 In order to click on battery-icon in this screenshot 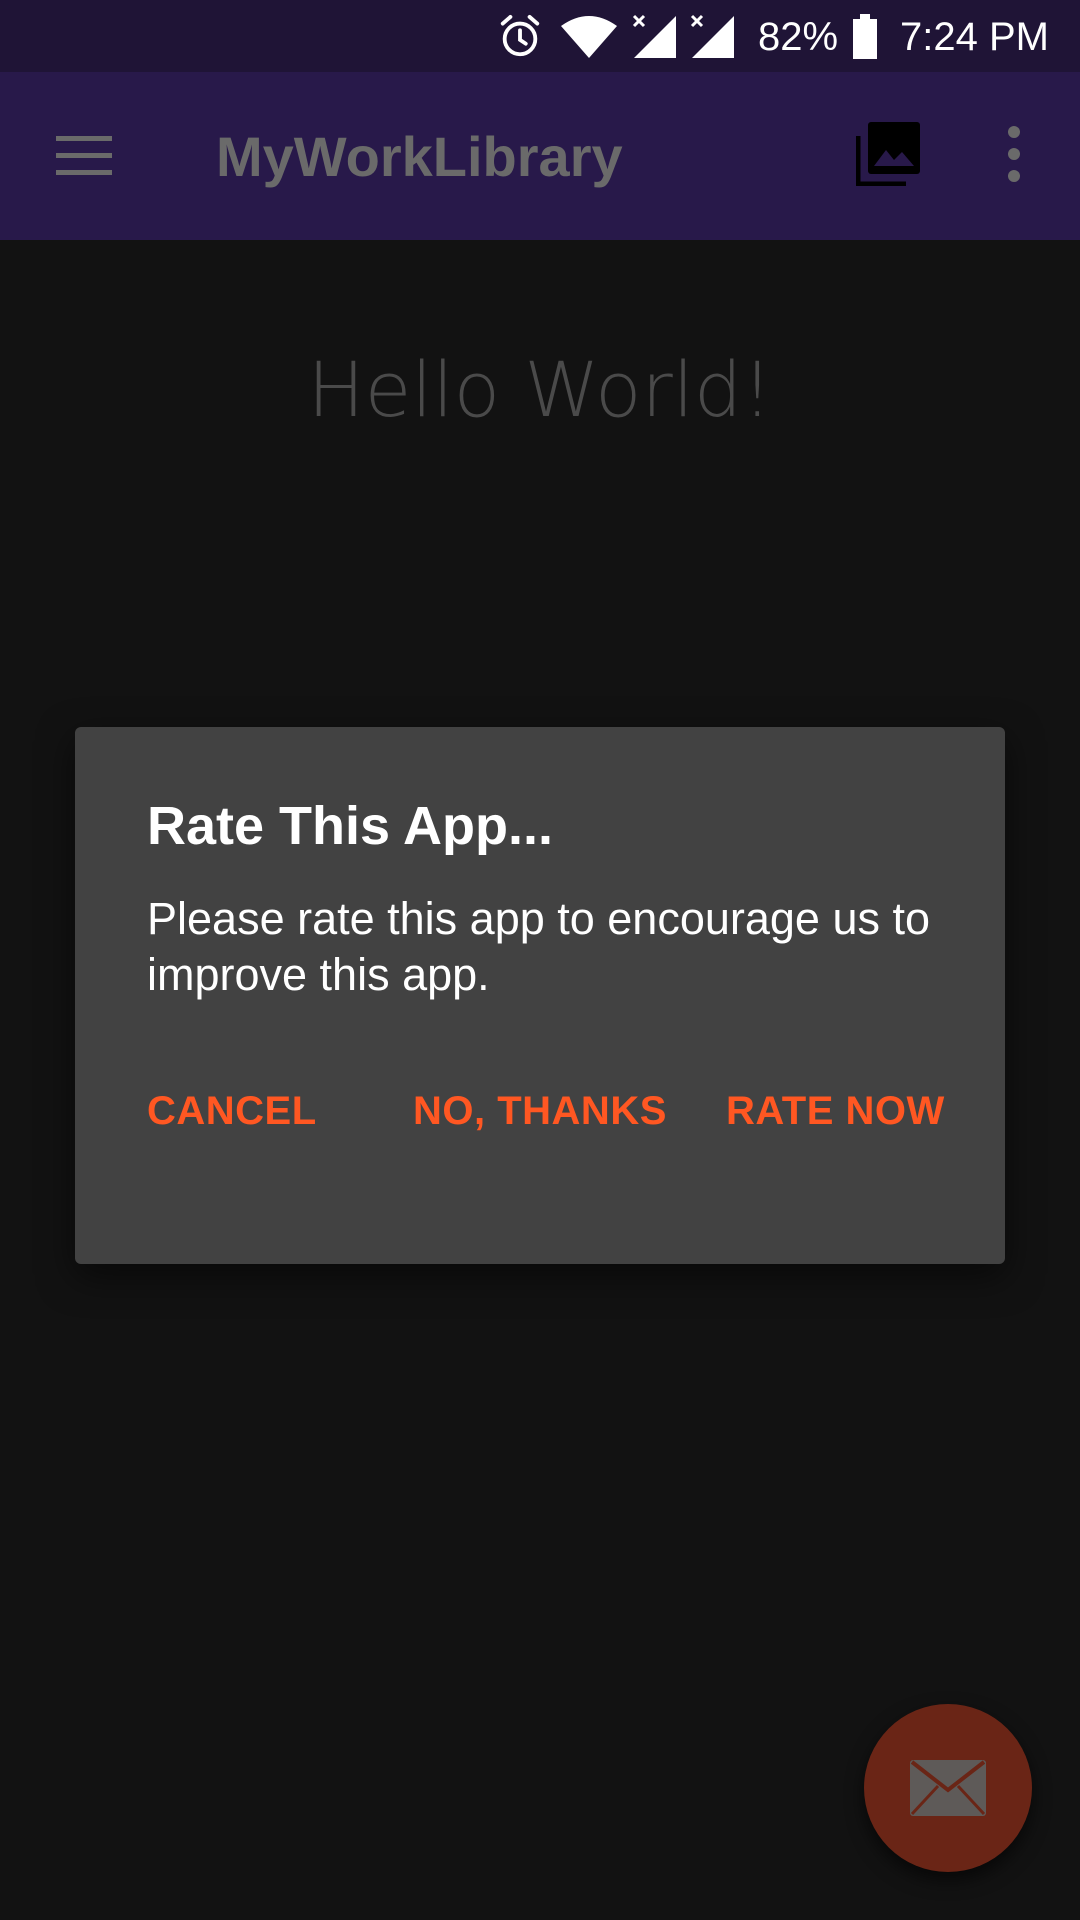, I will do `click(865, 36)`.